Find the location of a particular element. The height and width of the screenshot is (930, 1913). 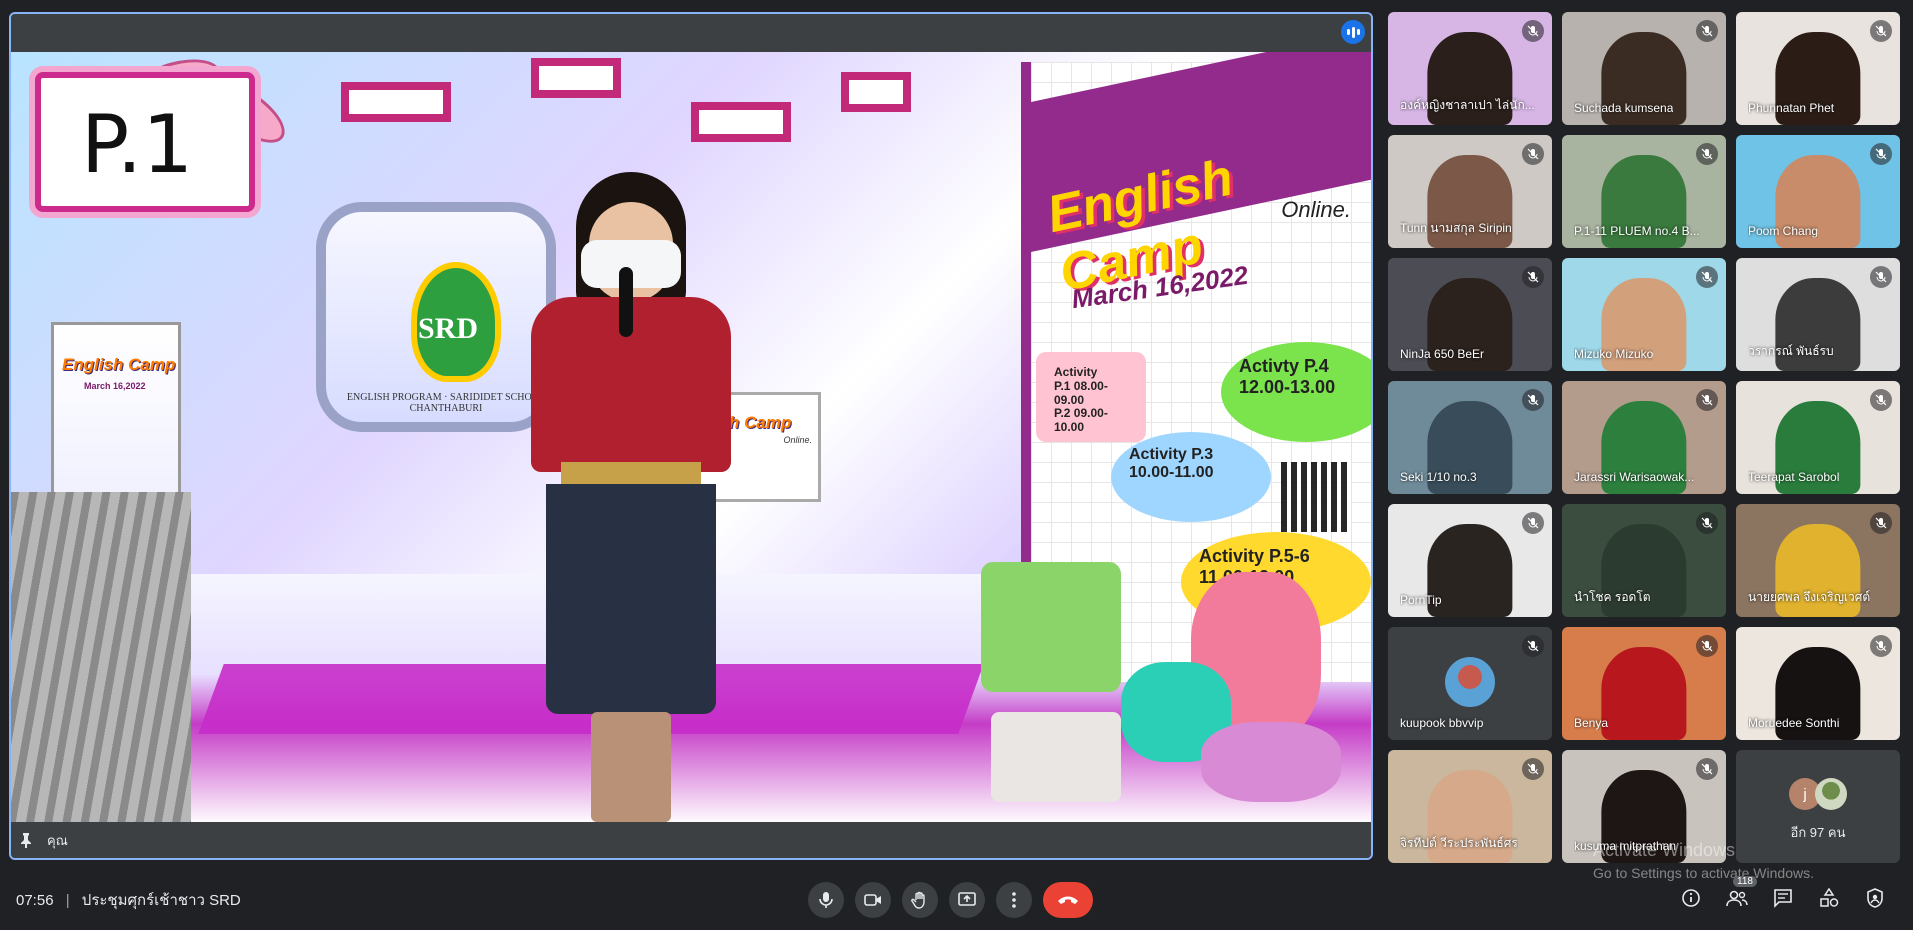

pin-icon is located at coordinates (26, 840).